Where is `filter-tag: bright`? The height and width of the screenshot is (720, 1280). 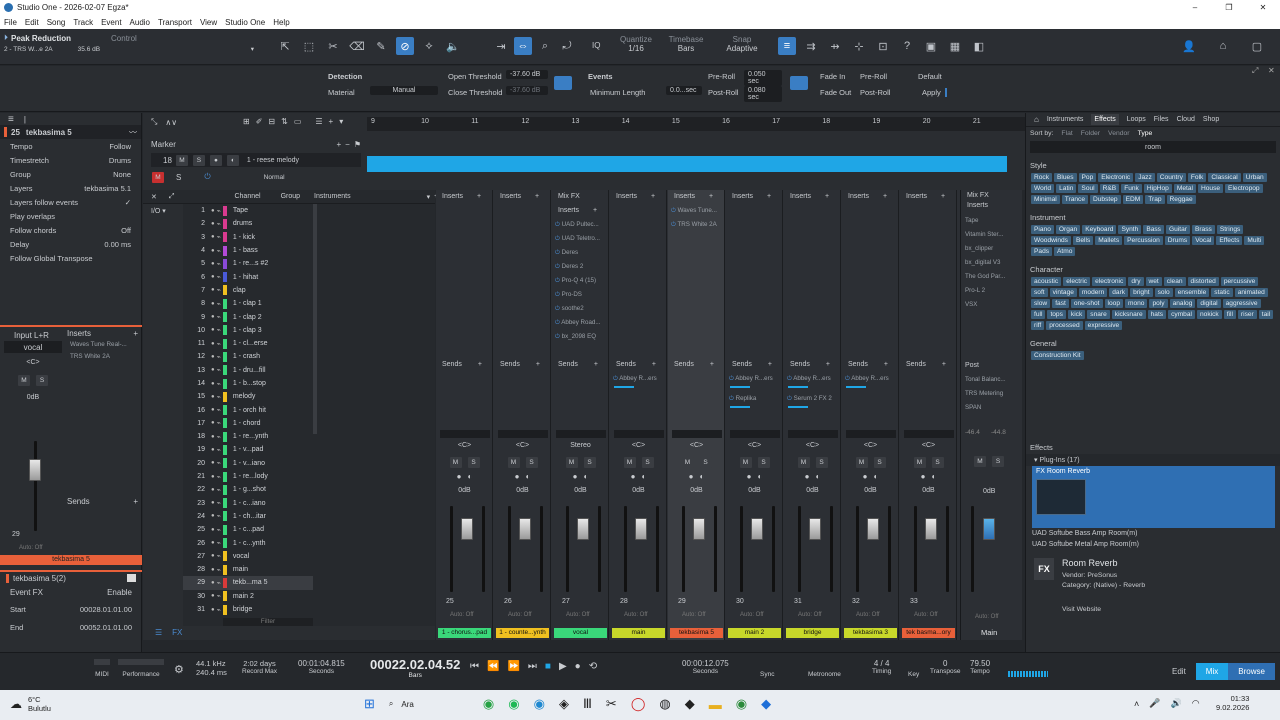
filter-tag: bright is located at coordinates (1141, 292).